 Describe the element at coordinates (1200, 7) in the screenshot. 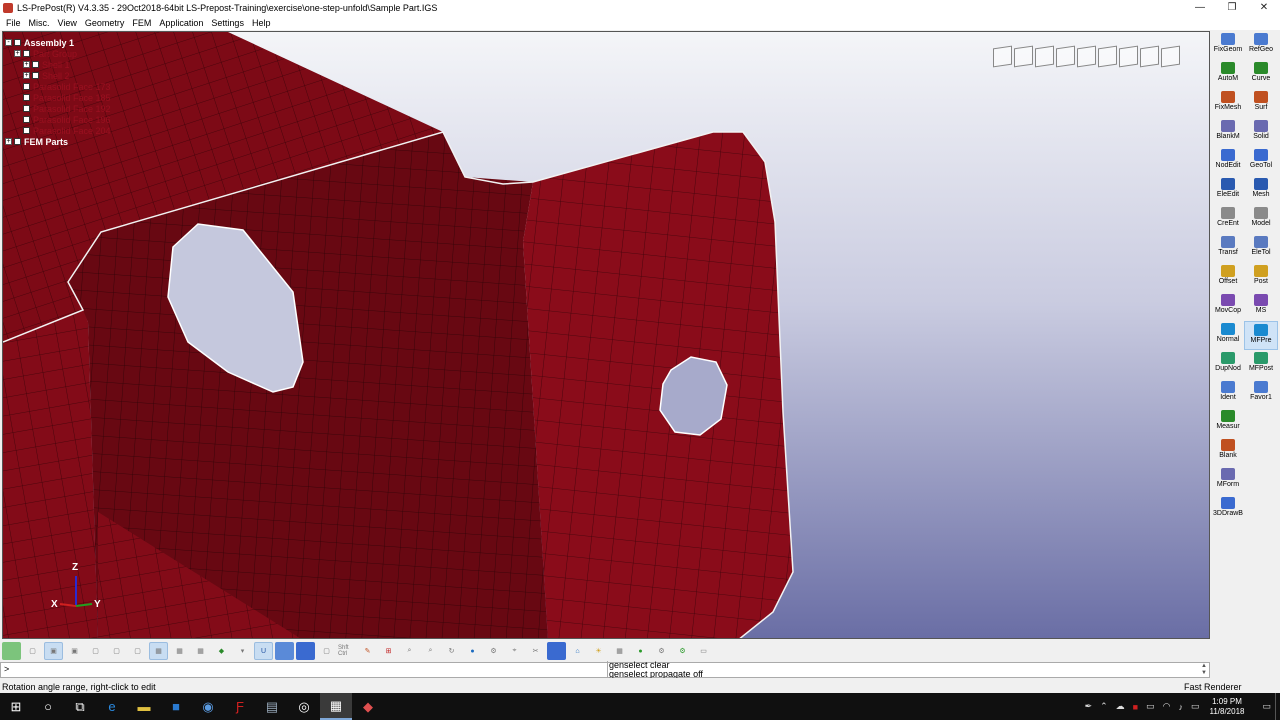

I see `minimize-button: —` at that location.